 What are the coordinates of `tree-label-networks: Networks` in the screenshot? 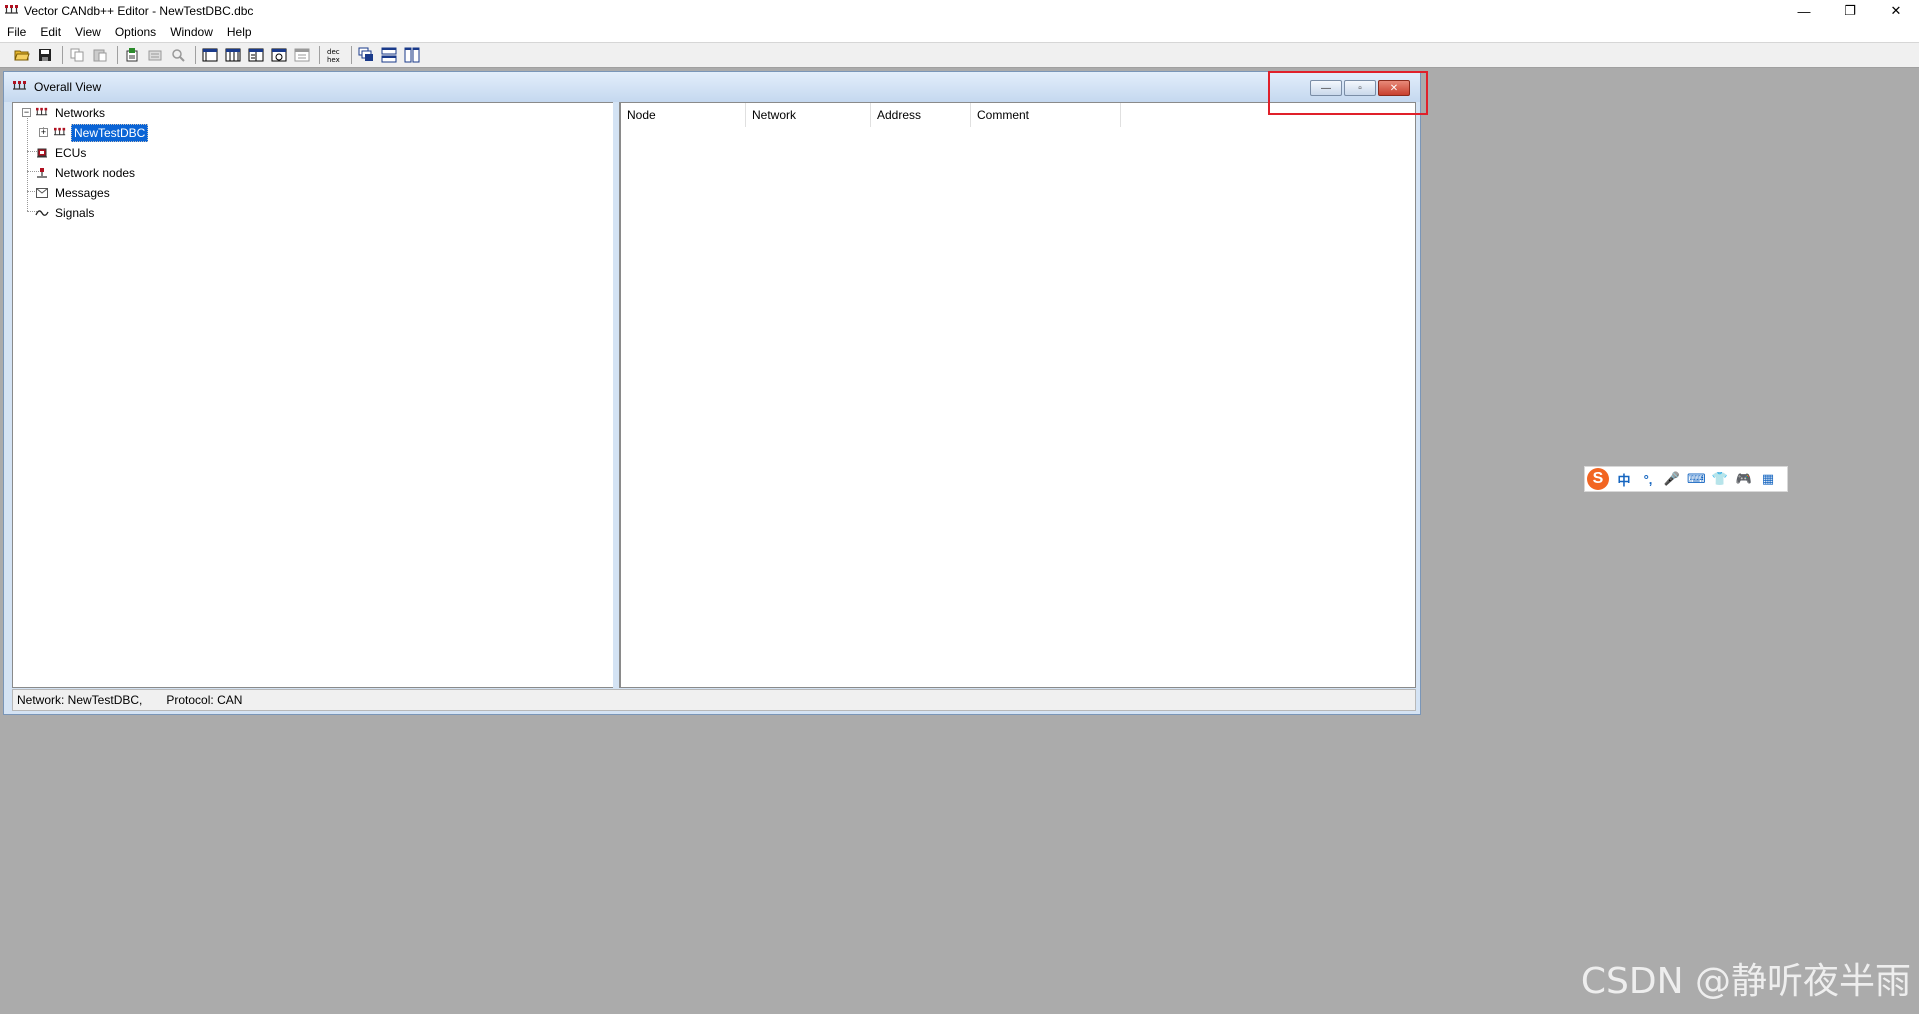 It's located at (80, 113).